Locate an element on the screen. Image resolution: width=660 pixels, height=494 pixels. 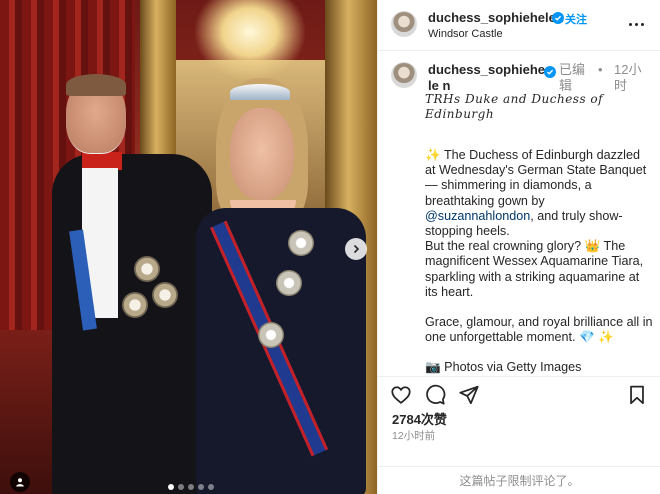
like-count: 2784次赞 is located at coordinates (419, 418).